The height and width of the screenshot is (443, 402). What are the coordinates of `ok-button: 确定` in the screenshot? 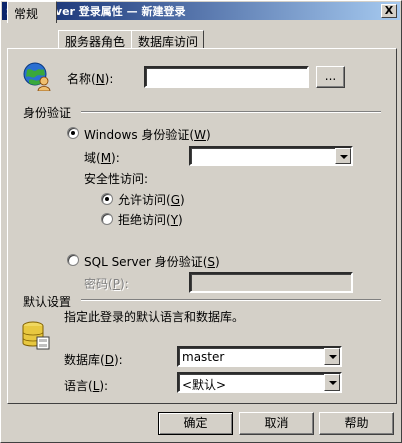 It's located at (195, 423).